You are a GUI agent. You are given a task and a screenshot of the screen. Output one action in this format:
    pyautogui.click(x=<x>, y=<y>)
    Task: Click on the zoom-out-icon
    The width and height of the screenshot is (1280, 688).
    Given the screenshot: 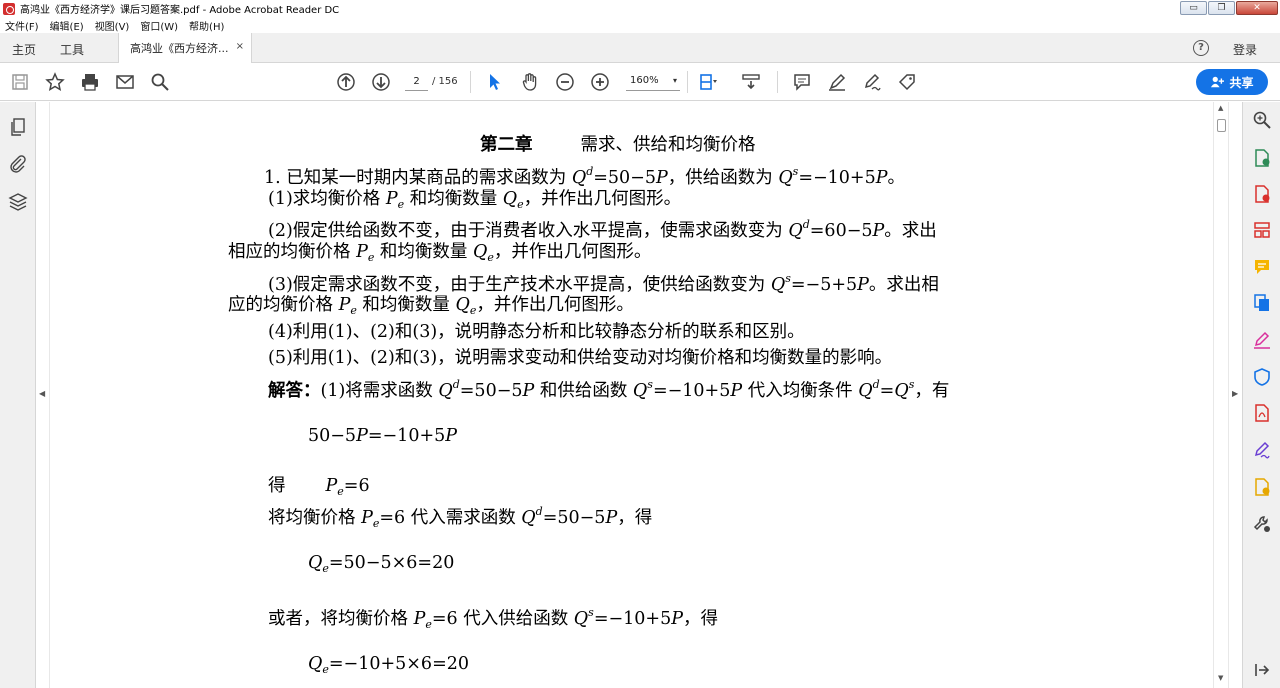 What is the action you would take?
    pyautogui.click(x=565, y=82)
    